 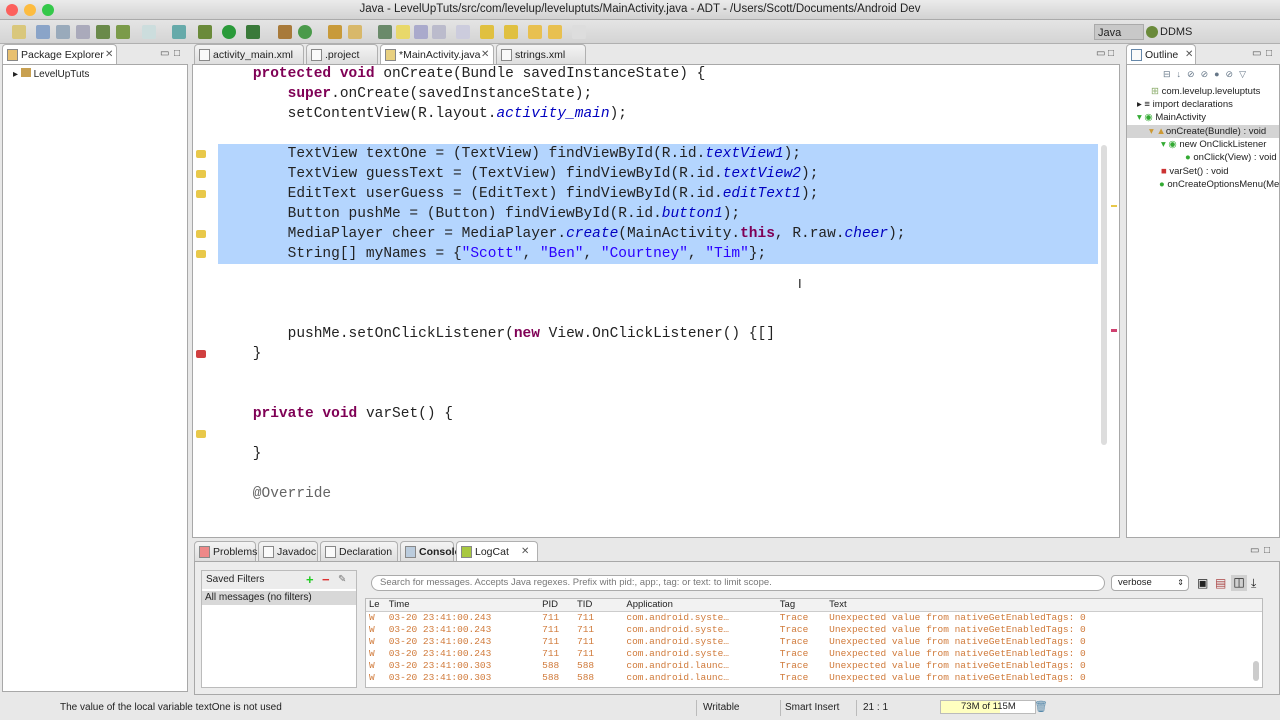 I want to click on tab-declaration: Declaration, so click(x=359, y=551).